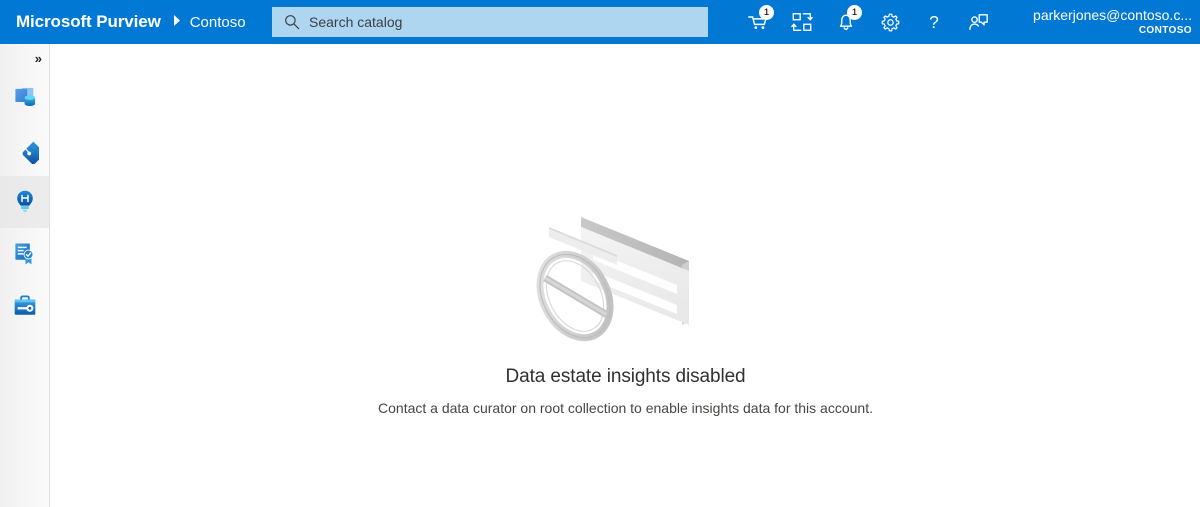 Image resolution: width=1200 pixels, height=507 pixels. I want to click on search-box, so click(490, 22).